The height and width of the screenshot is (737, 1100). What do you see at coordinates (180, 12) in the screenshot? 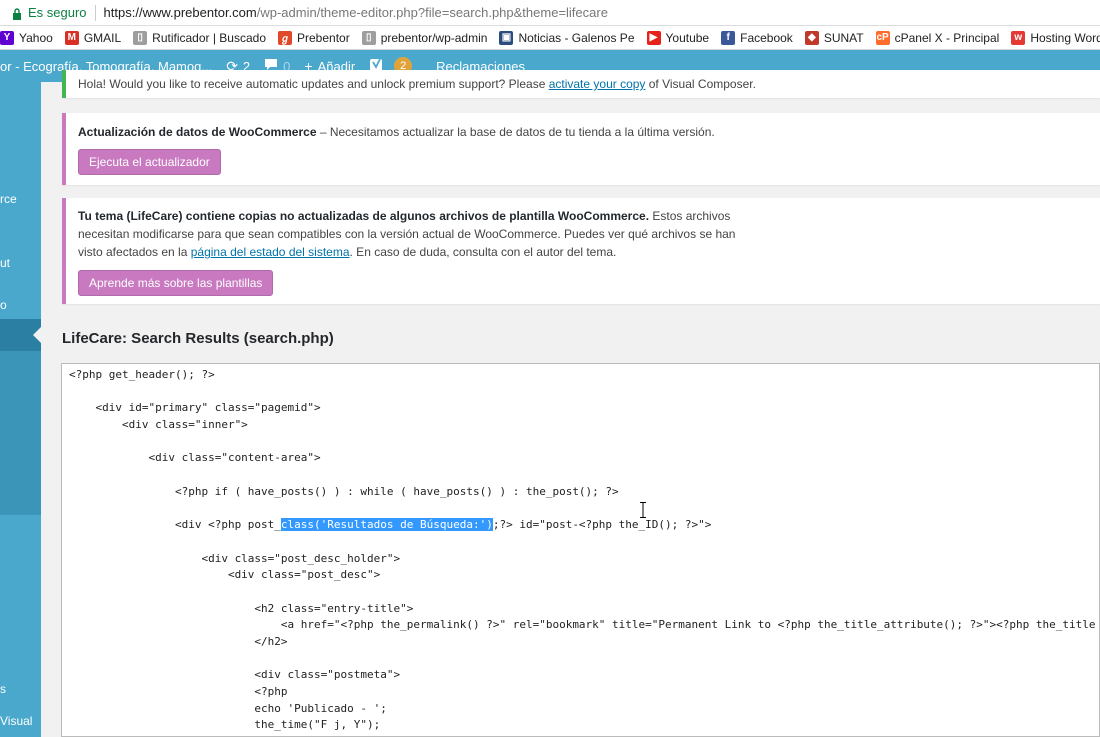
I see `url-host: https://www.prebentor.com` at bounding box center [180, 12].